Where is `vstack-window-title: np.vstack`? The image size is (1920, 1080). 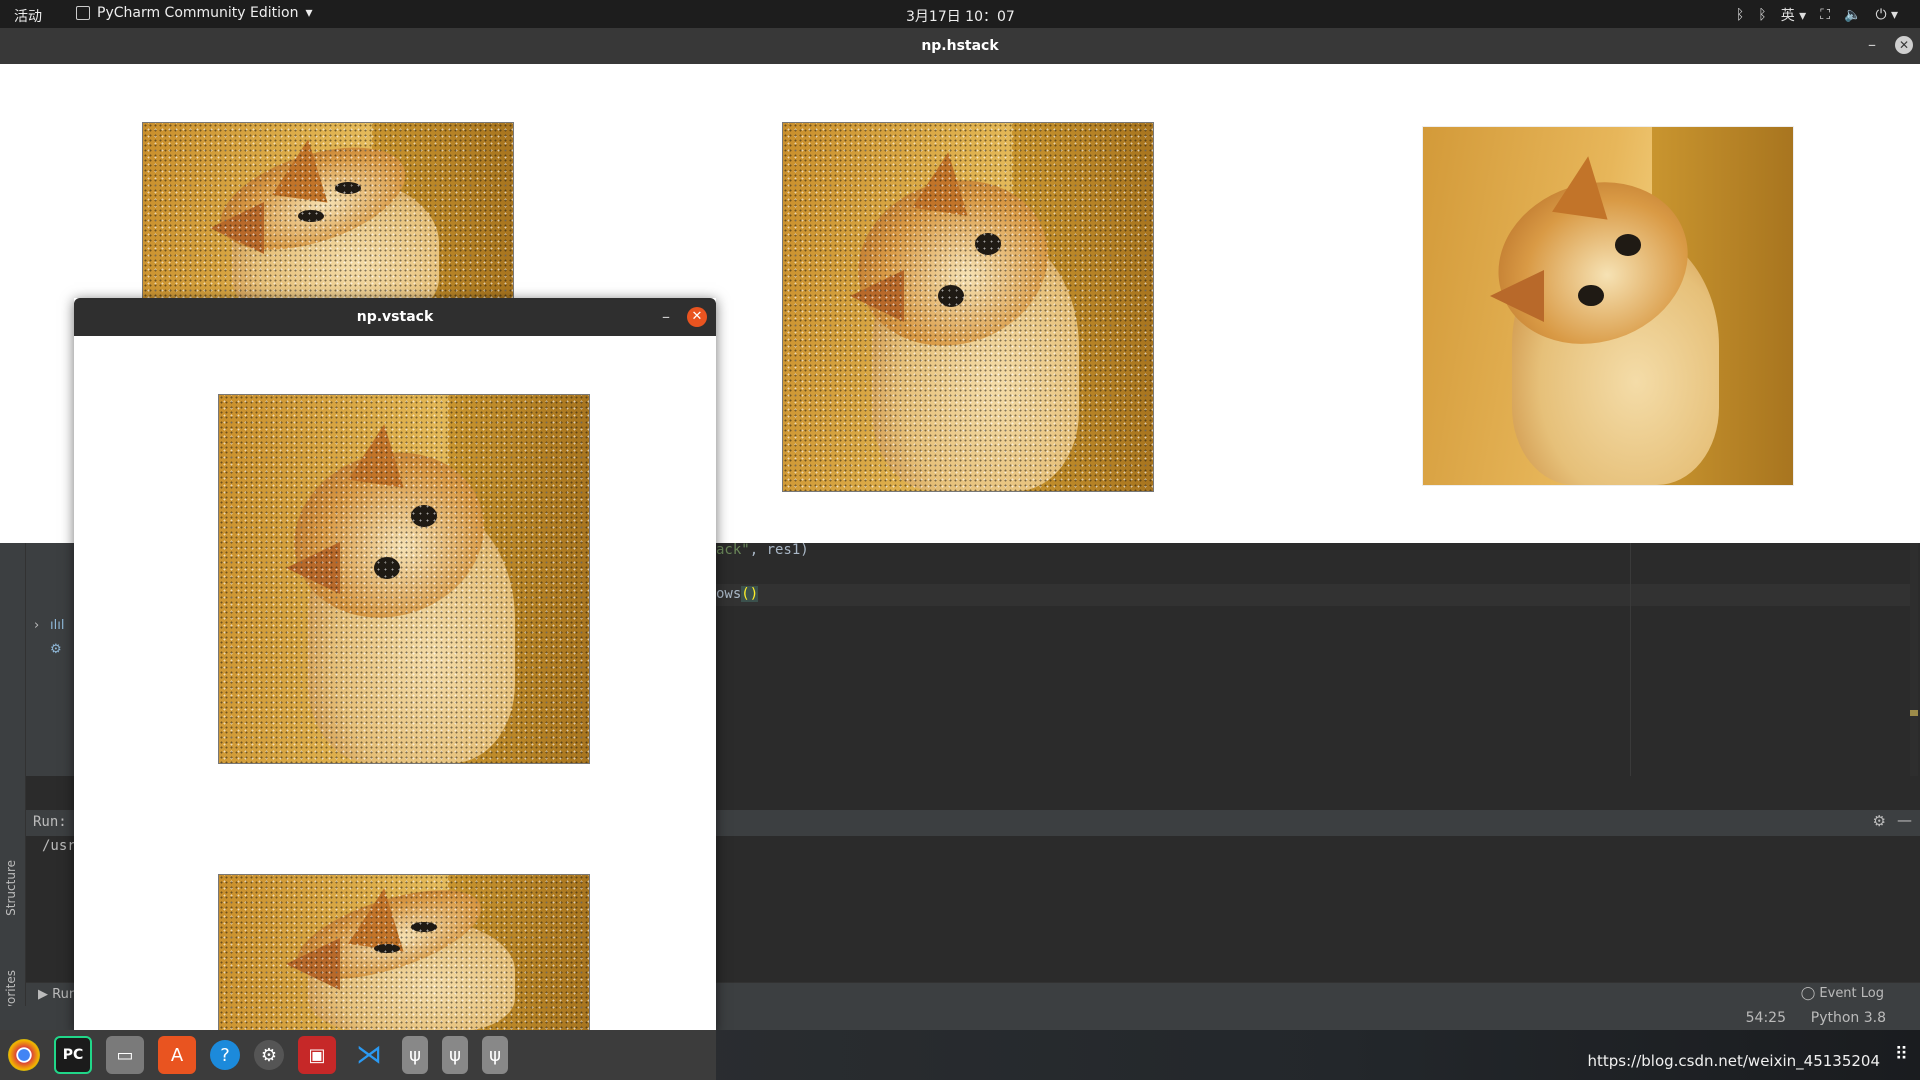
vstack-window-title: np.vstack is located at coordinates (395, 317).